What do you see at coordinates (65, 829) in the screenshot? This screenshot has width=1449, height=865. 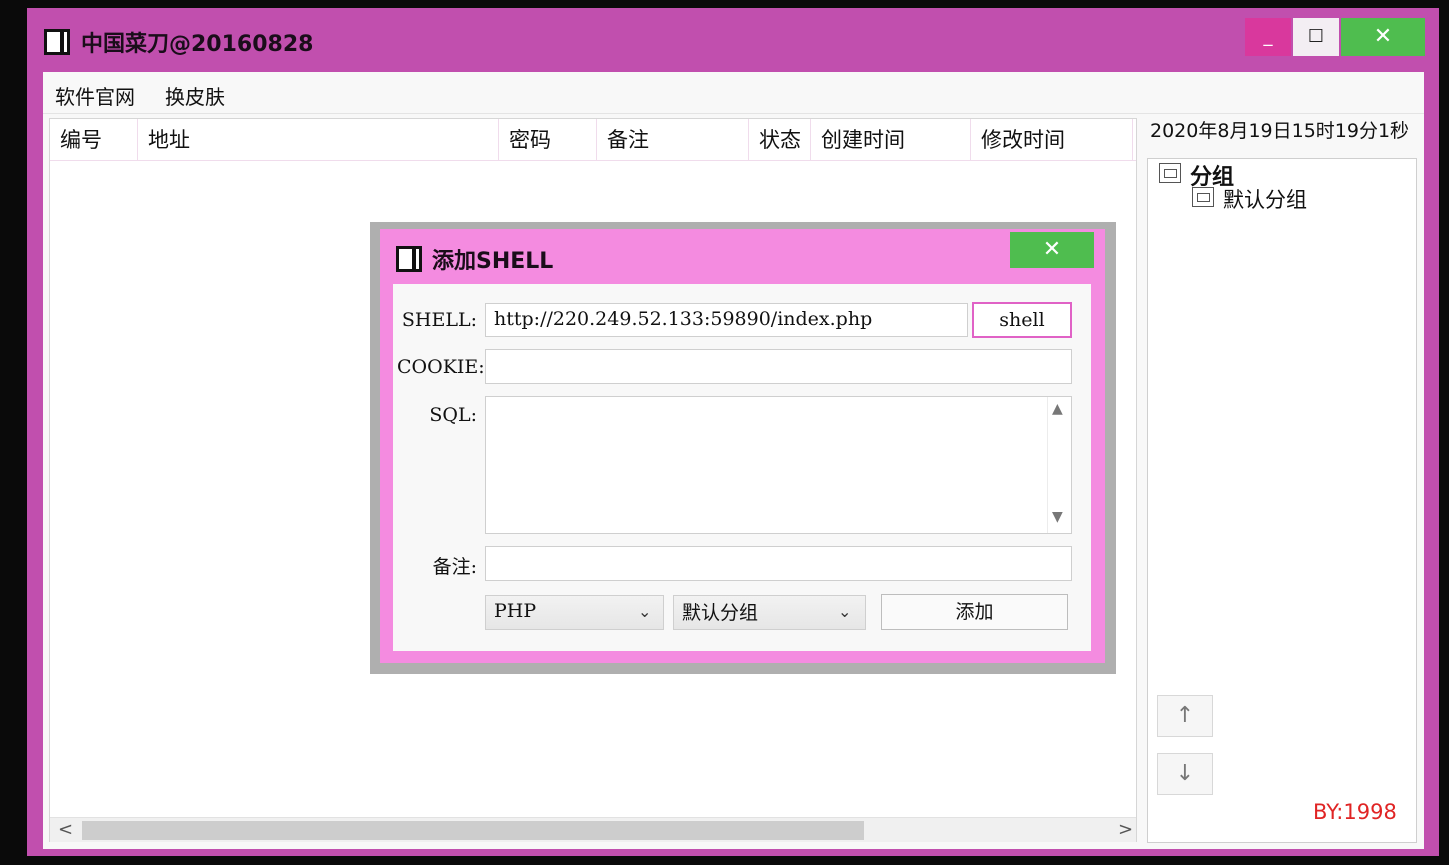 I see `scroll-left-arrow: <` at bounding box center [65, 829].